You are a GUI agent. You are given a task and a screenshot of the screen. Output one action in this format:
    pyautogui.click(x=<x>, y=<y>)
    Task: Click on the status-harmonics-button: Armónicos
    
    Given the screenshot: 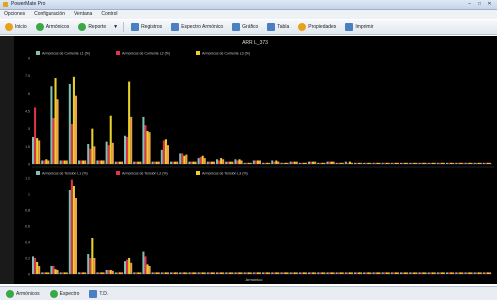 What is the action you would take?
    pyautogui.click(x=23, y=293)
    